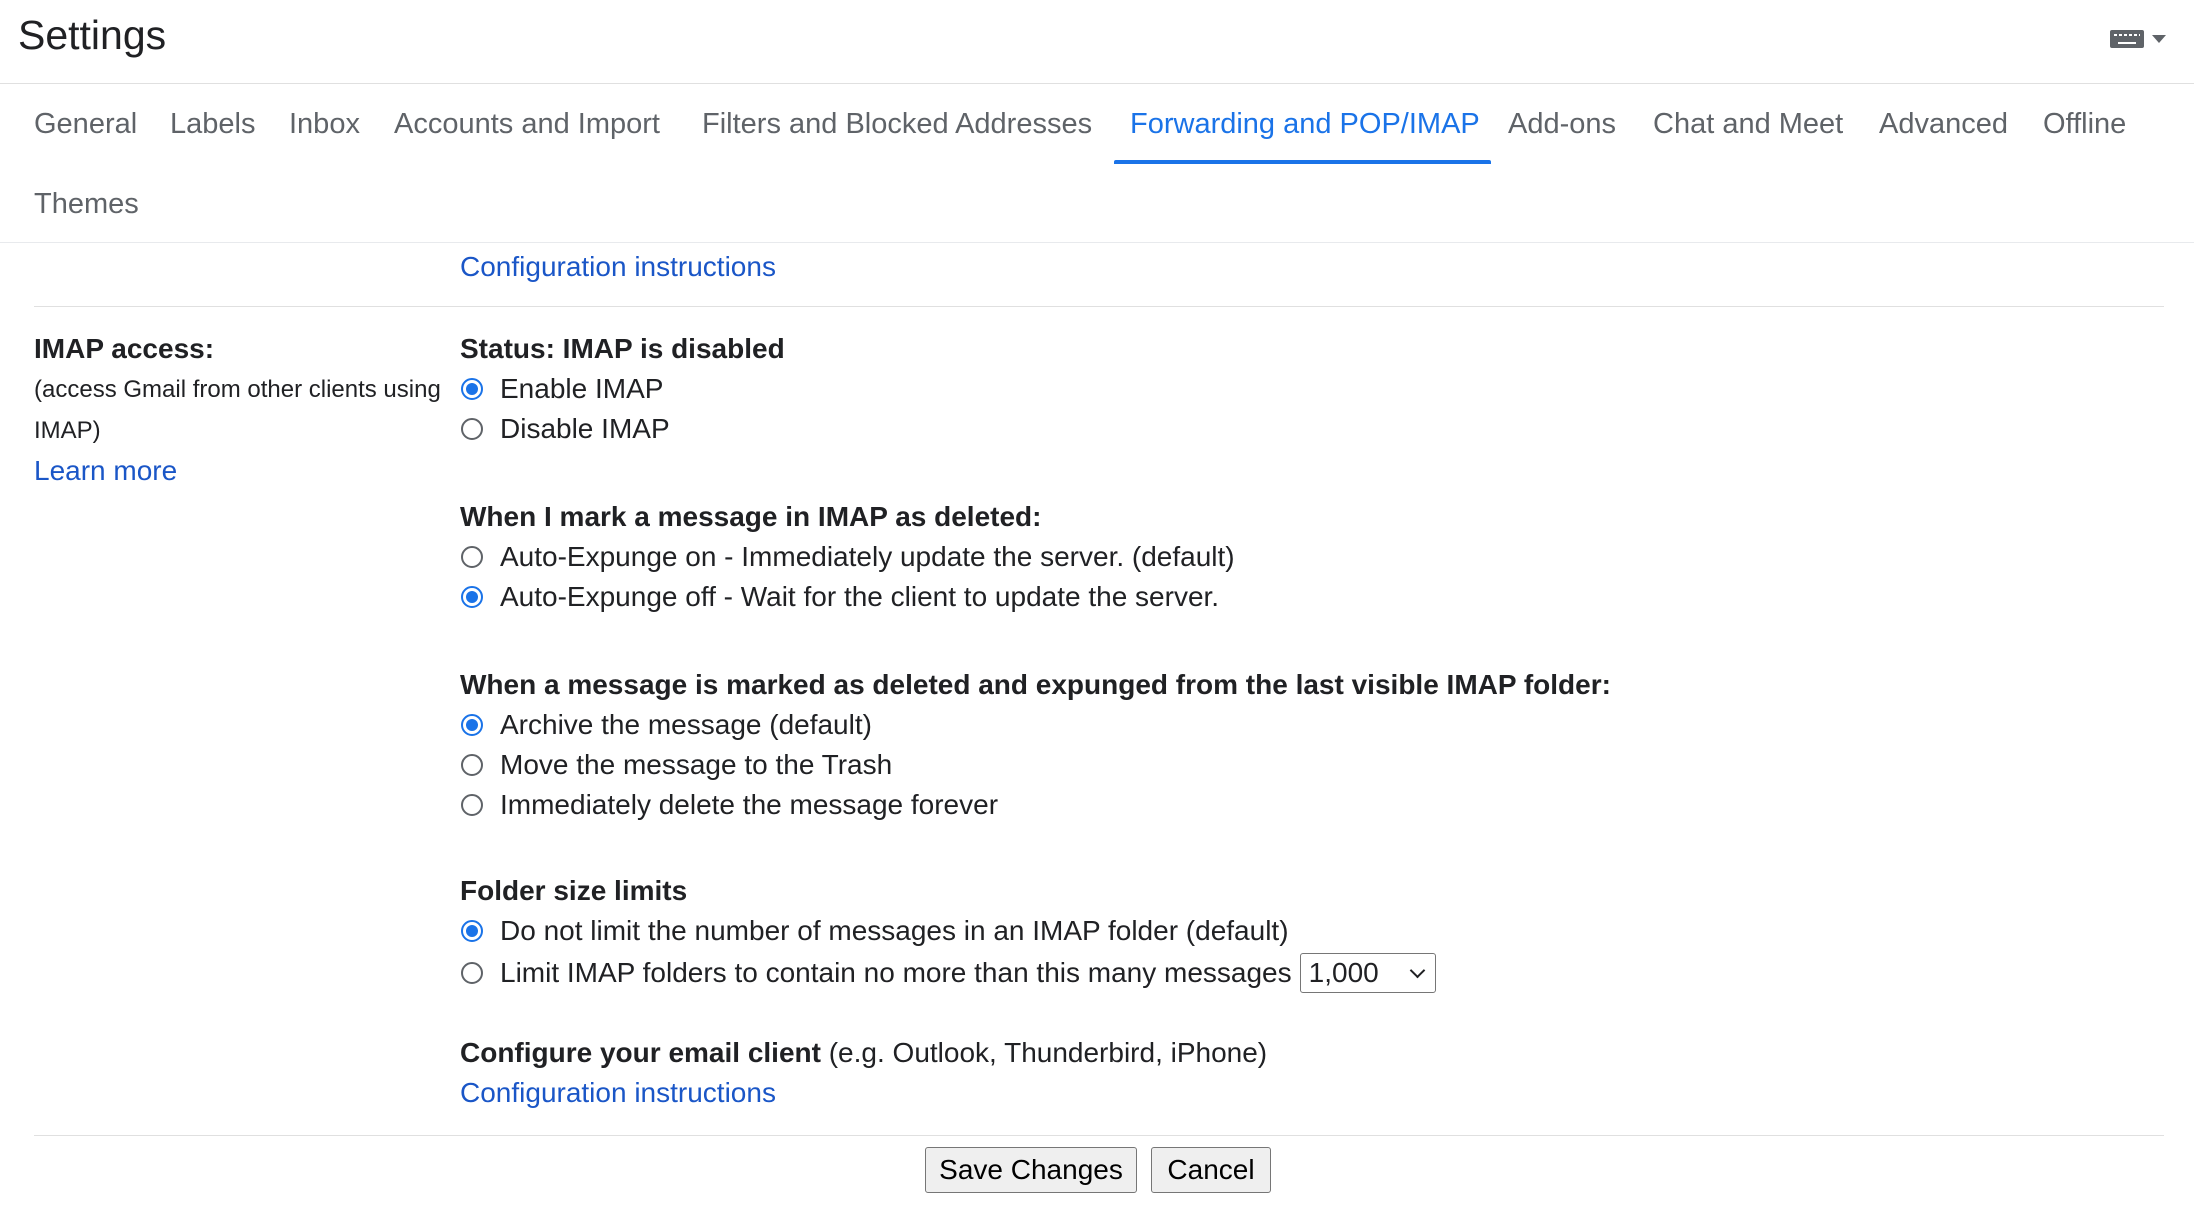  I want to click on enable-imap-option: Enable IMAP, so click(622, 389).